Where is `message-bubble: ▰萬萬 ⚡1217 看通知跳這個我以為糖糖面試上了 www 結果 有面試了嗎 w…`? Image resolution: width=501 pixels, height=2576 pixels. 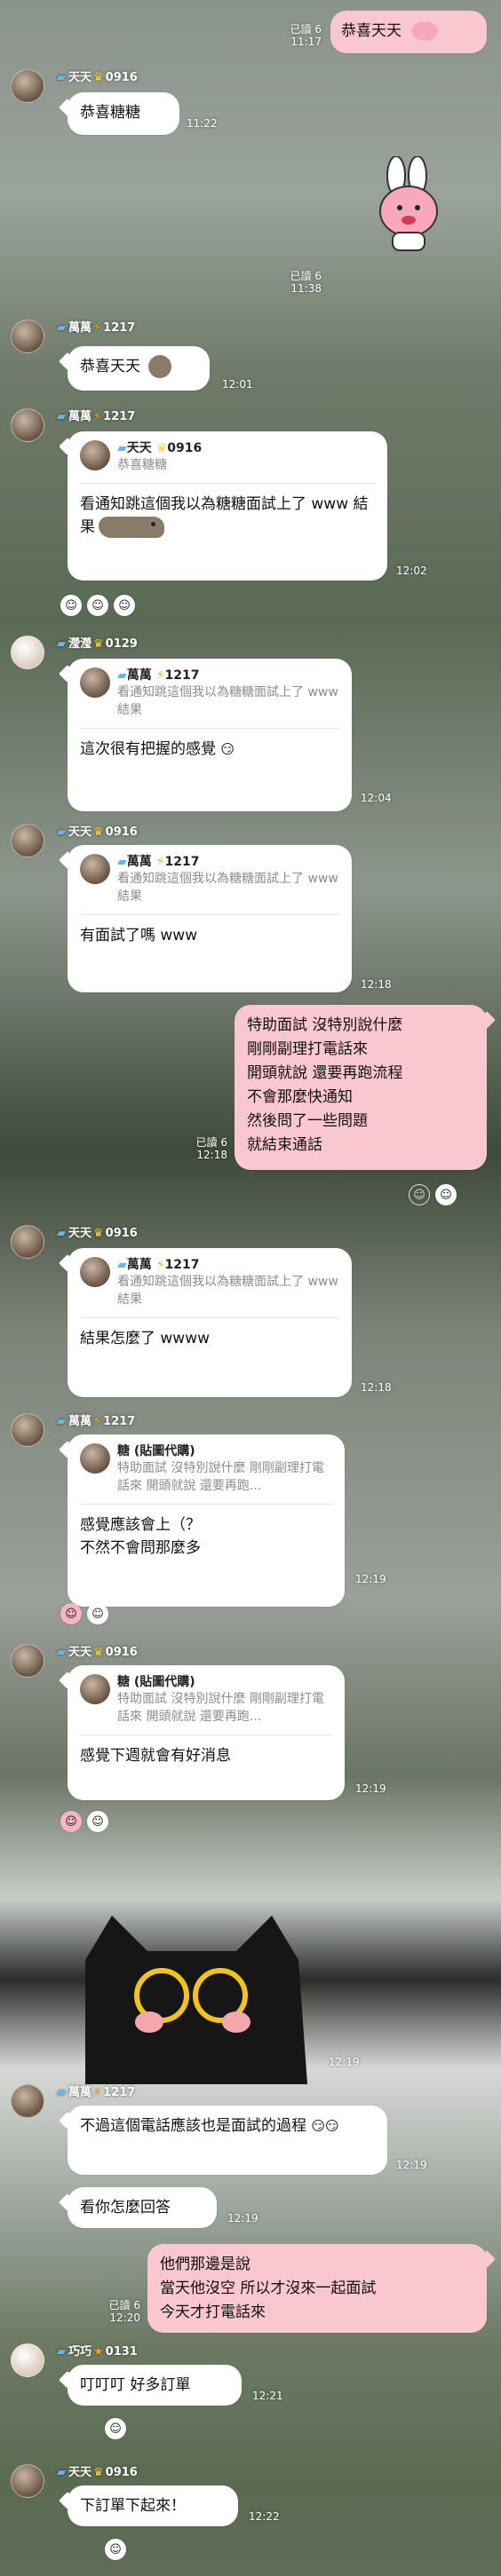 message-bubble: ▰萬萬 ⚡1217 看通知跳這個我以為糖糖面試上了 www 結果 有面試了嗎 w… is located at coordinates (205, 918).